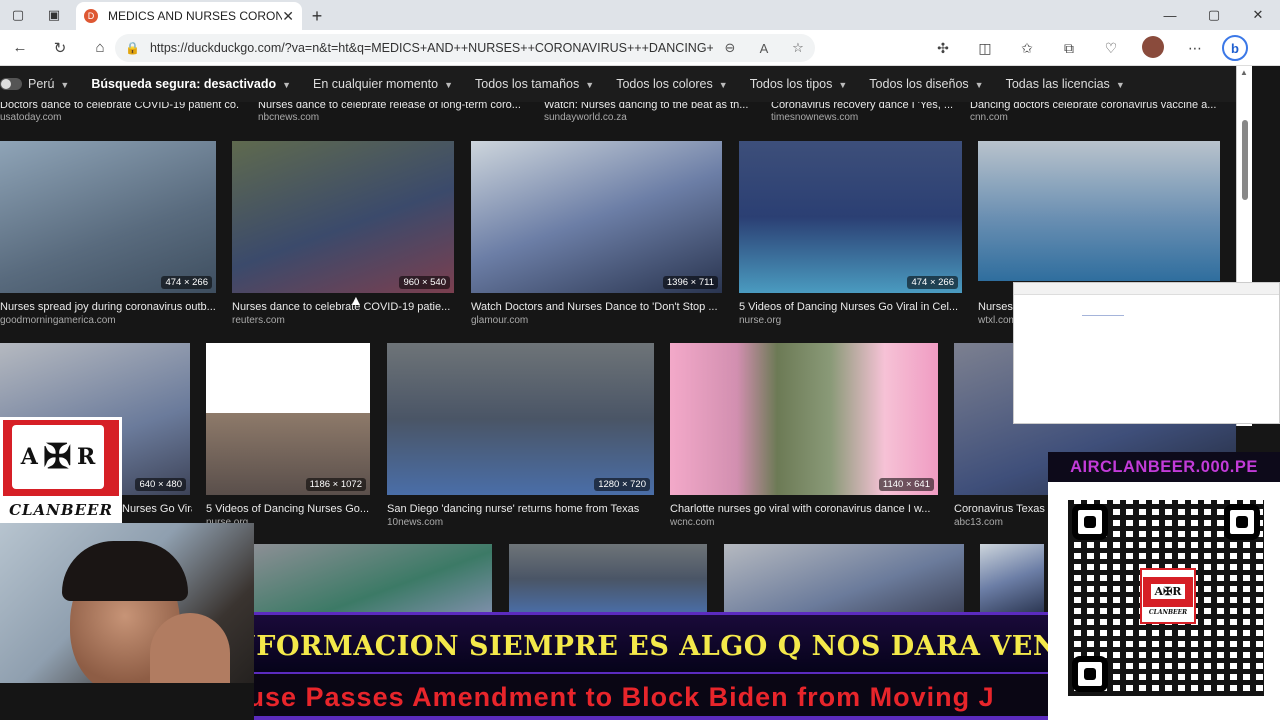  What do you see at coordinates (1027, 48) in the screenshot?
I see `favorites-icon: ✩` at bounding box center [1027, 48].